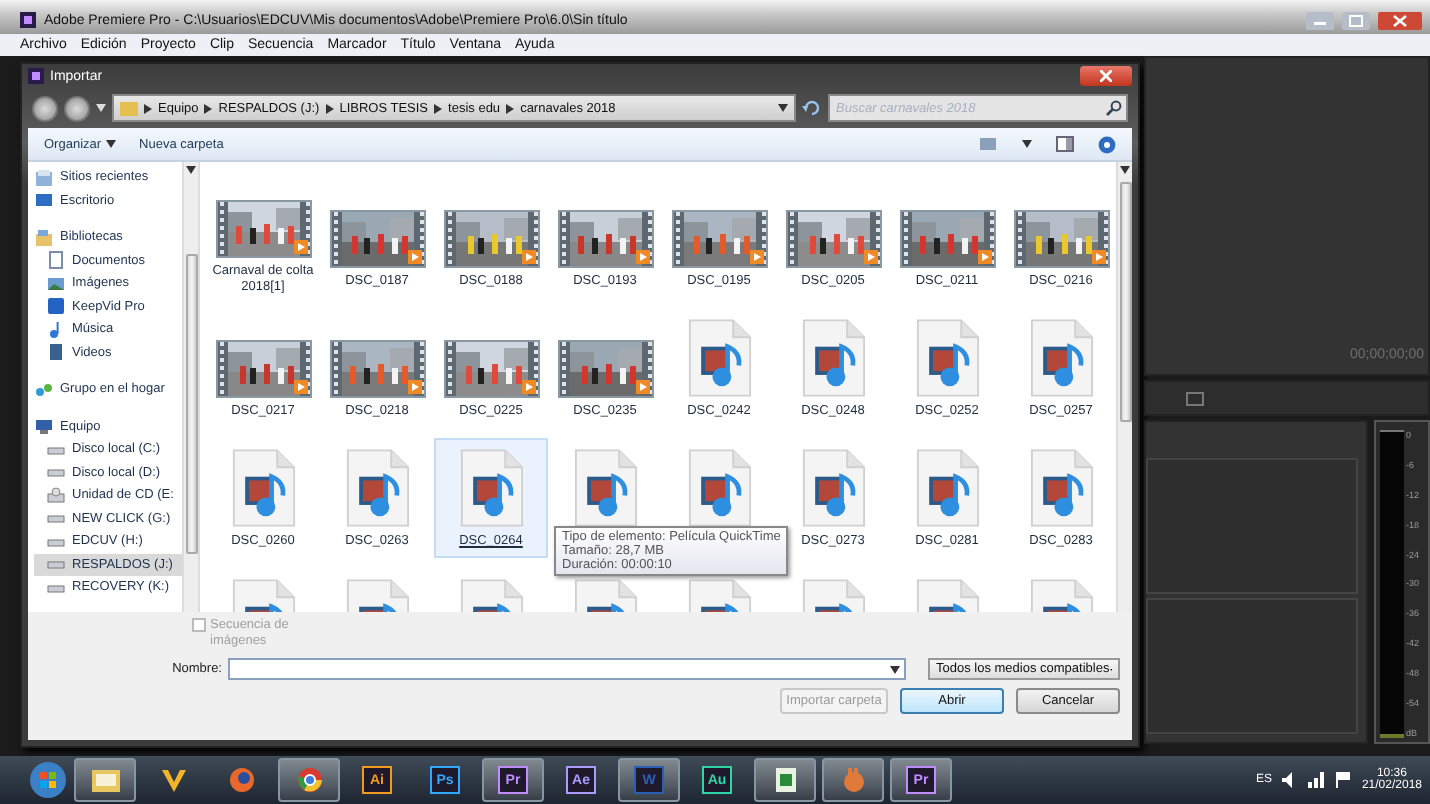 This screenshot has height=804, width=1430. I want to click on start-button-icon, so click(48, 780).